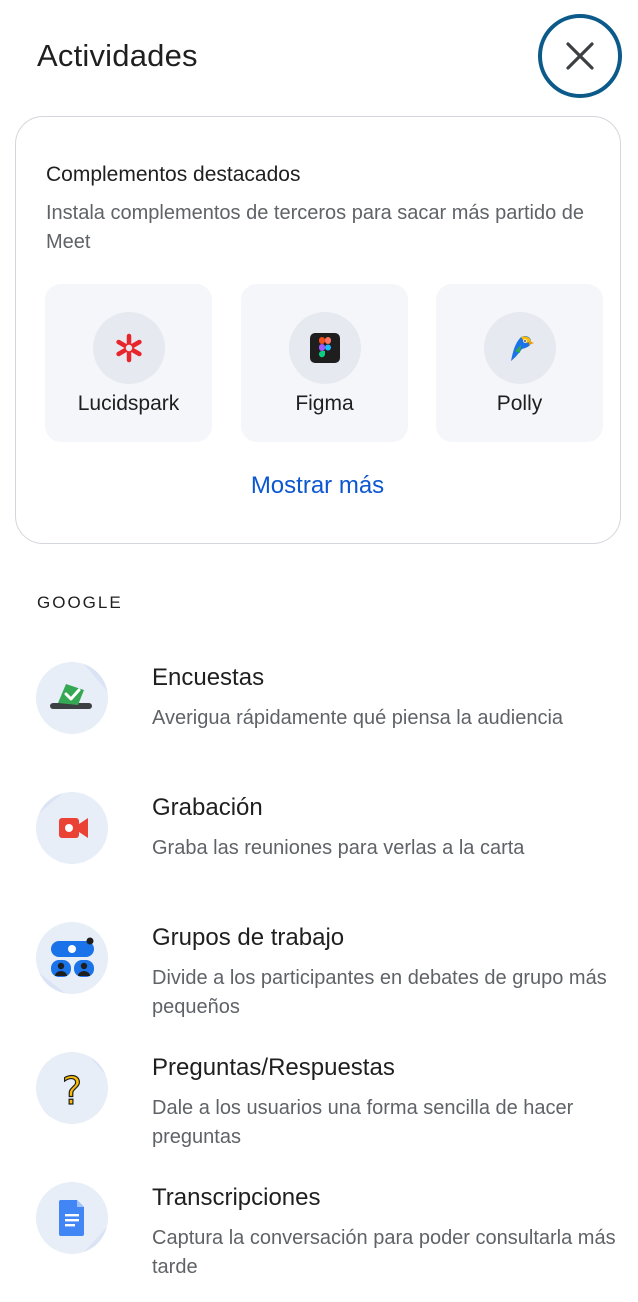 This screenshot has height=1302, width=638. I want to click on figma-logo-icon, so click(325, 348).